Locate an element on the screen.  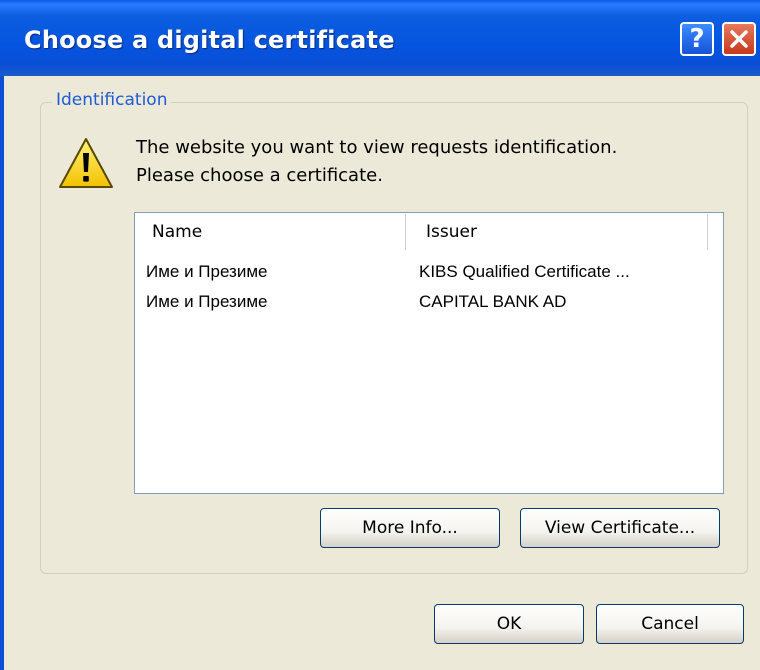
close-icon is located at coordinates (739, 39).